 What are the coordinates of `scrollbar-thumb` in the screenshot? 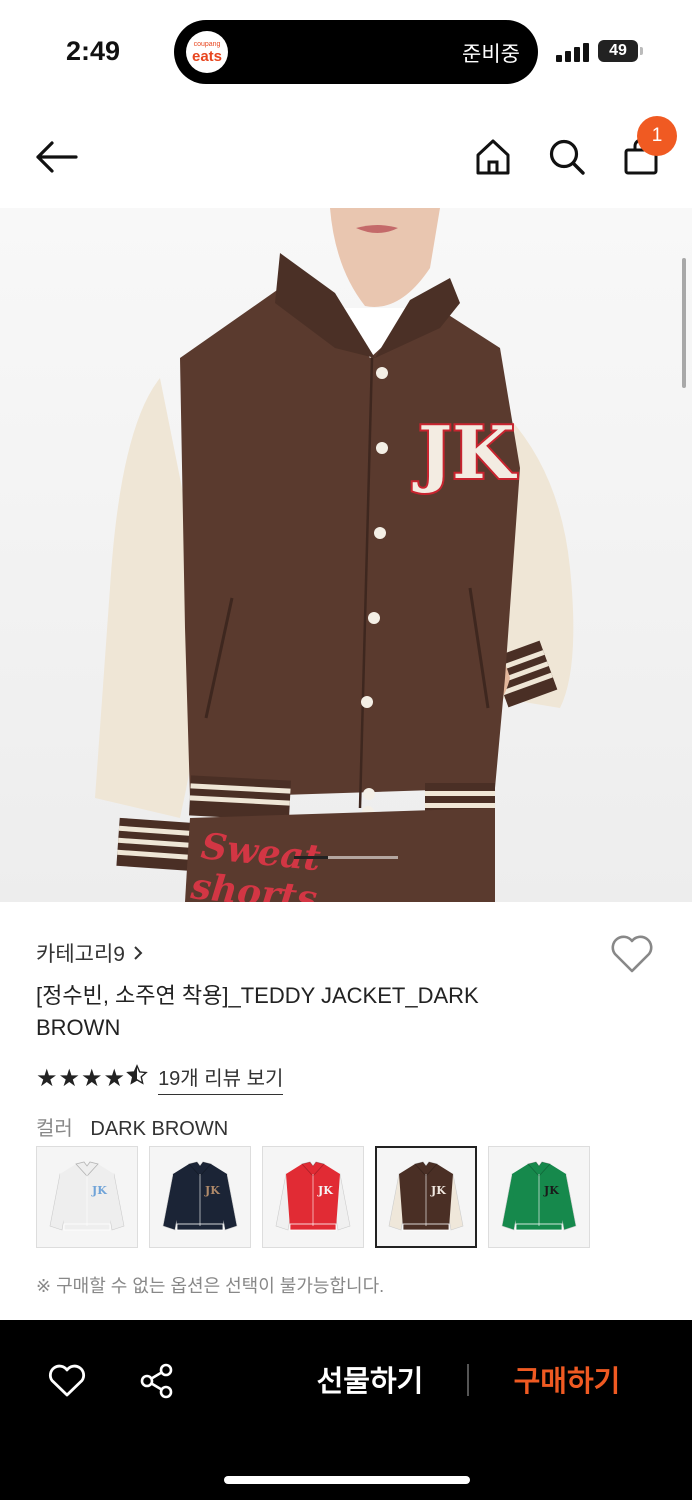 It's located at (684, 323).